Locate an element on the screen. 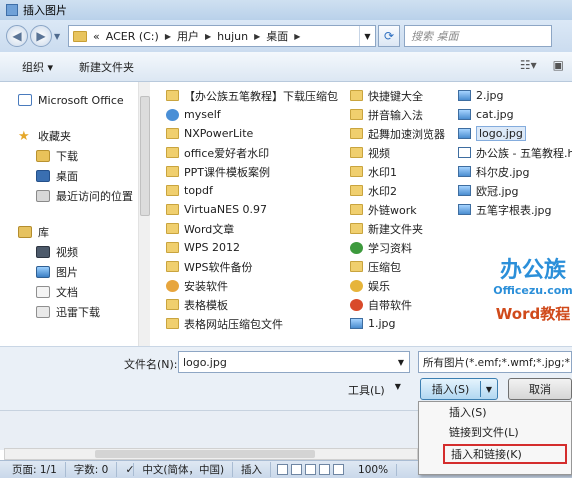 This screenshot has width=572, height=478. list-item: 娱乐 is located at coordinates (397, 285).